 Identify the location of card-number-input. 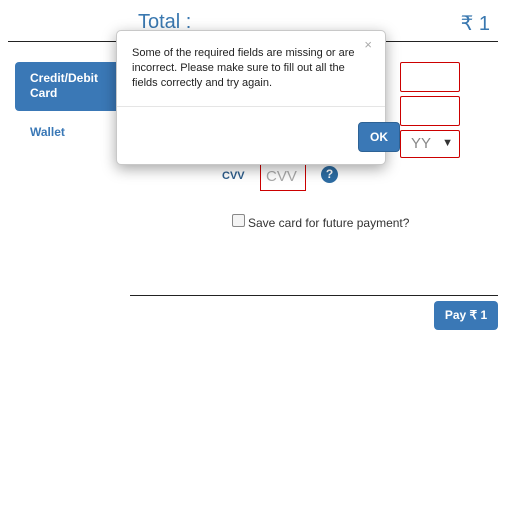
(430, 77).